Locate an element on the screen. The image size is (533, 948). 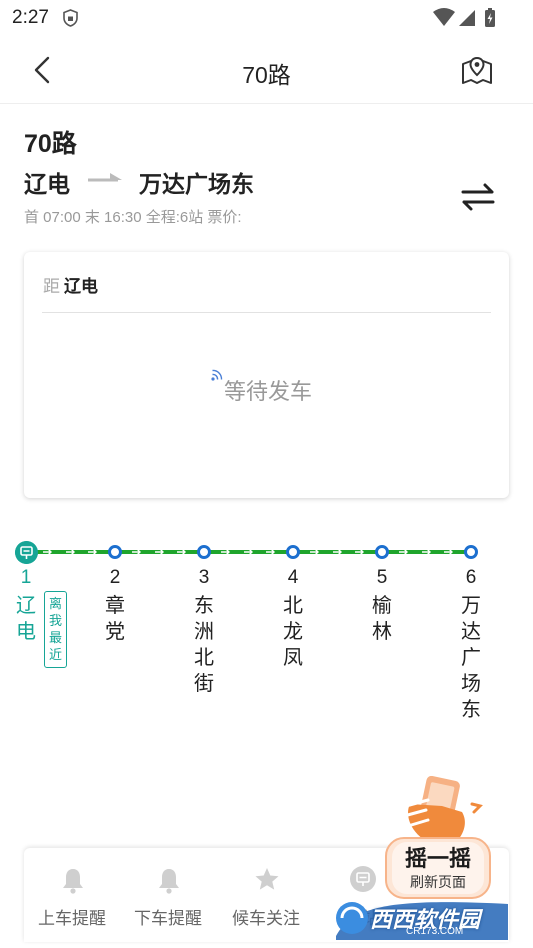
signal-icon is located at coordinates (467, 18).